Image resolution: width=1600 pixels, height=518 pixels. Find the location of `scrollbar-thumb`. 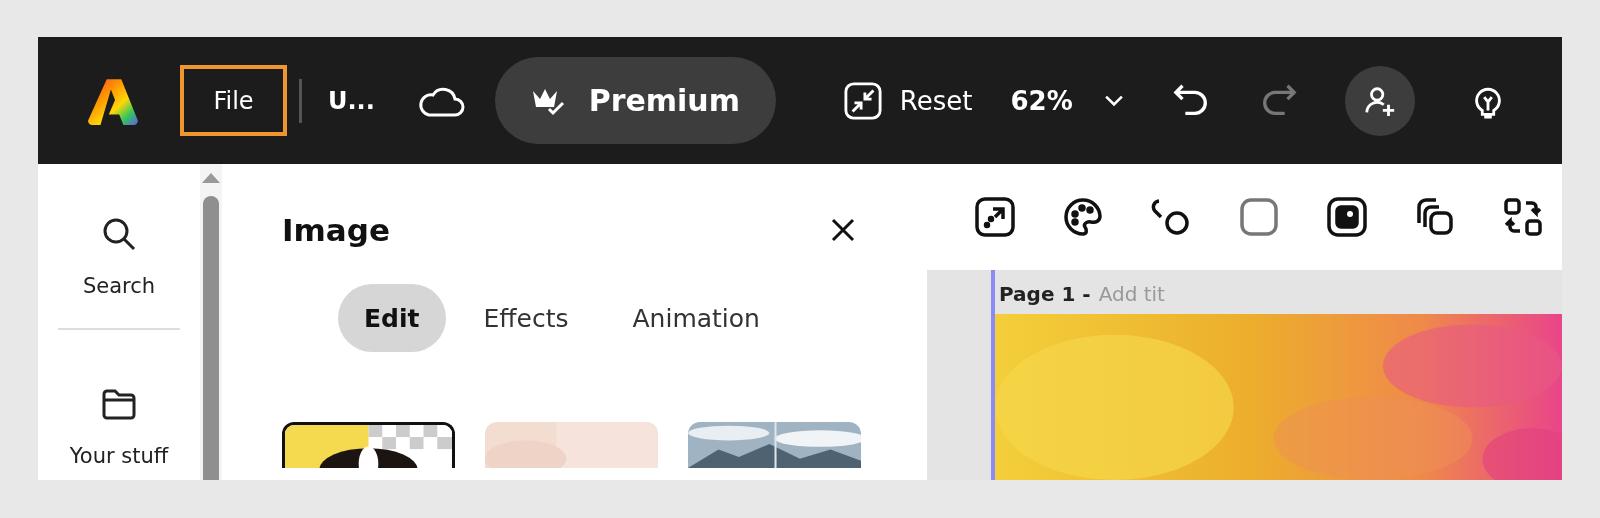

scrollbar-thumb is located at coordinates (211, 338).